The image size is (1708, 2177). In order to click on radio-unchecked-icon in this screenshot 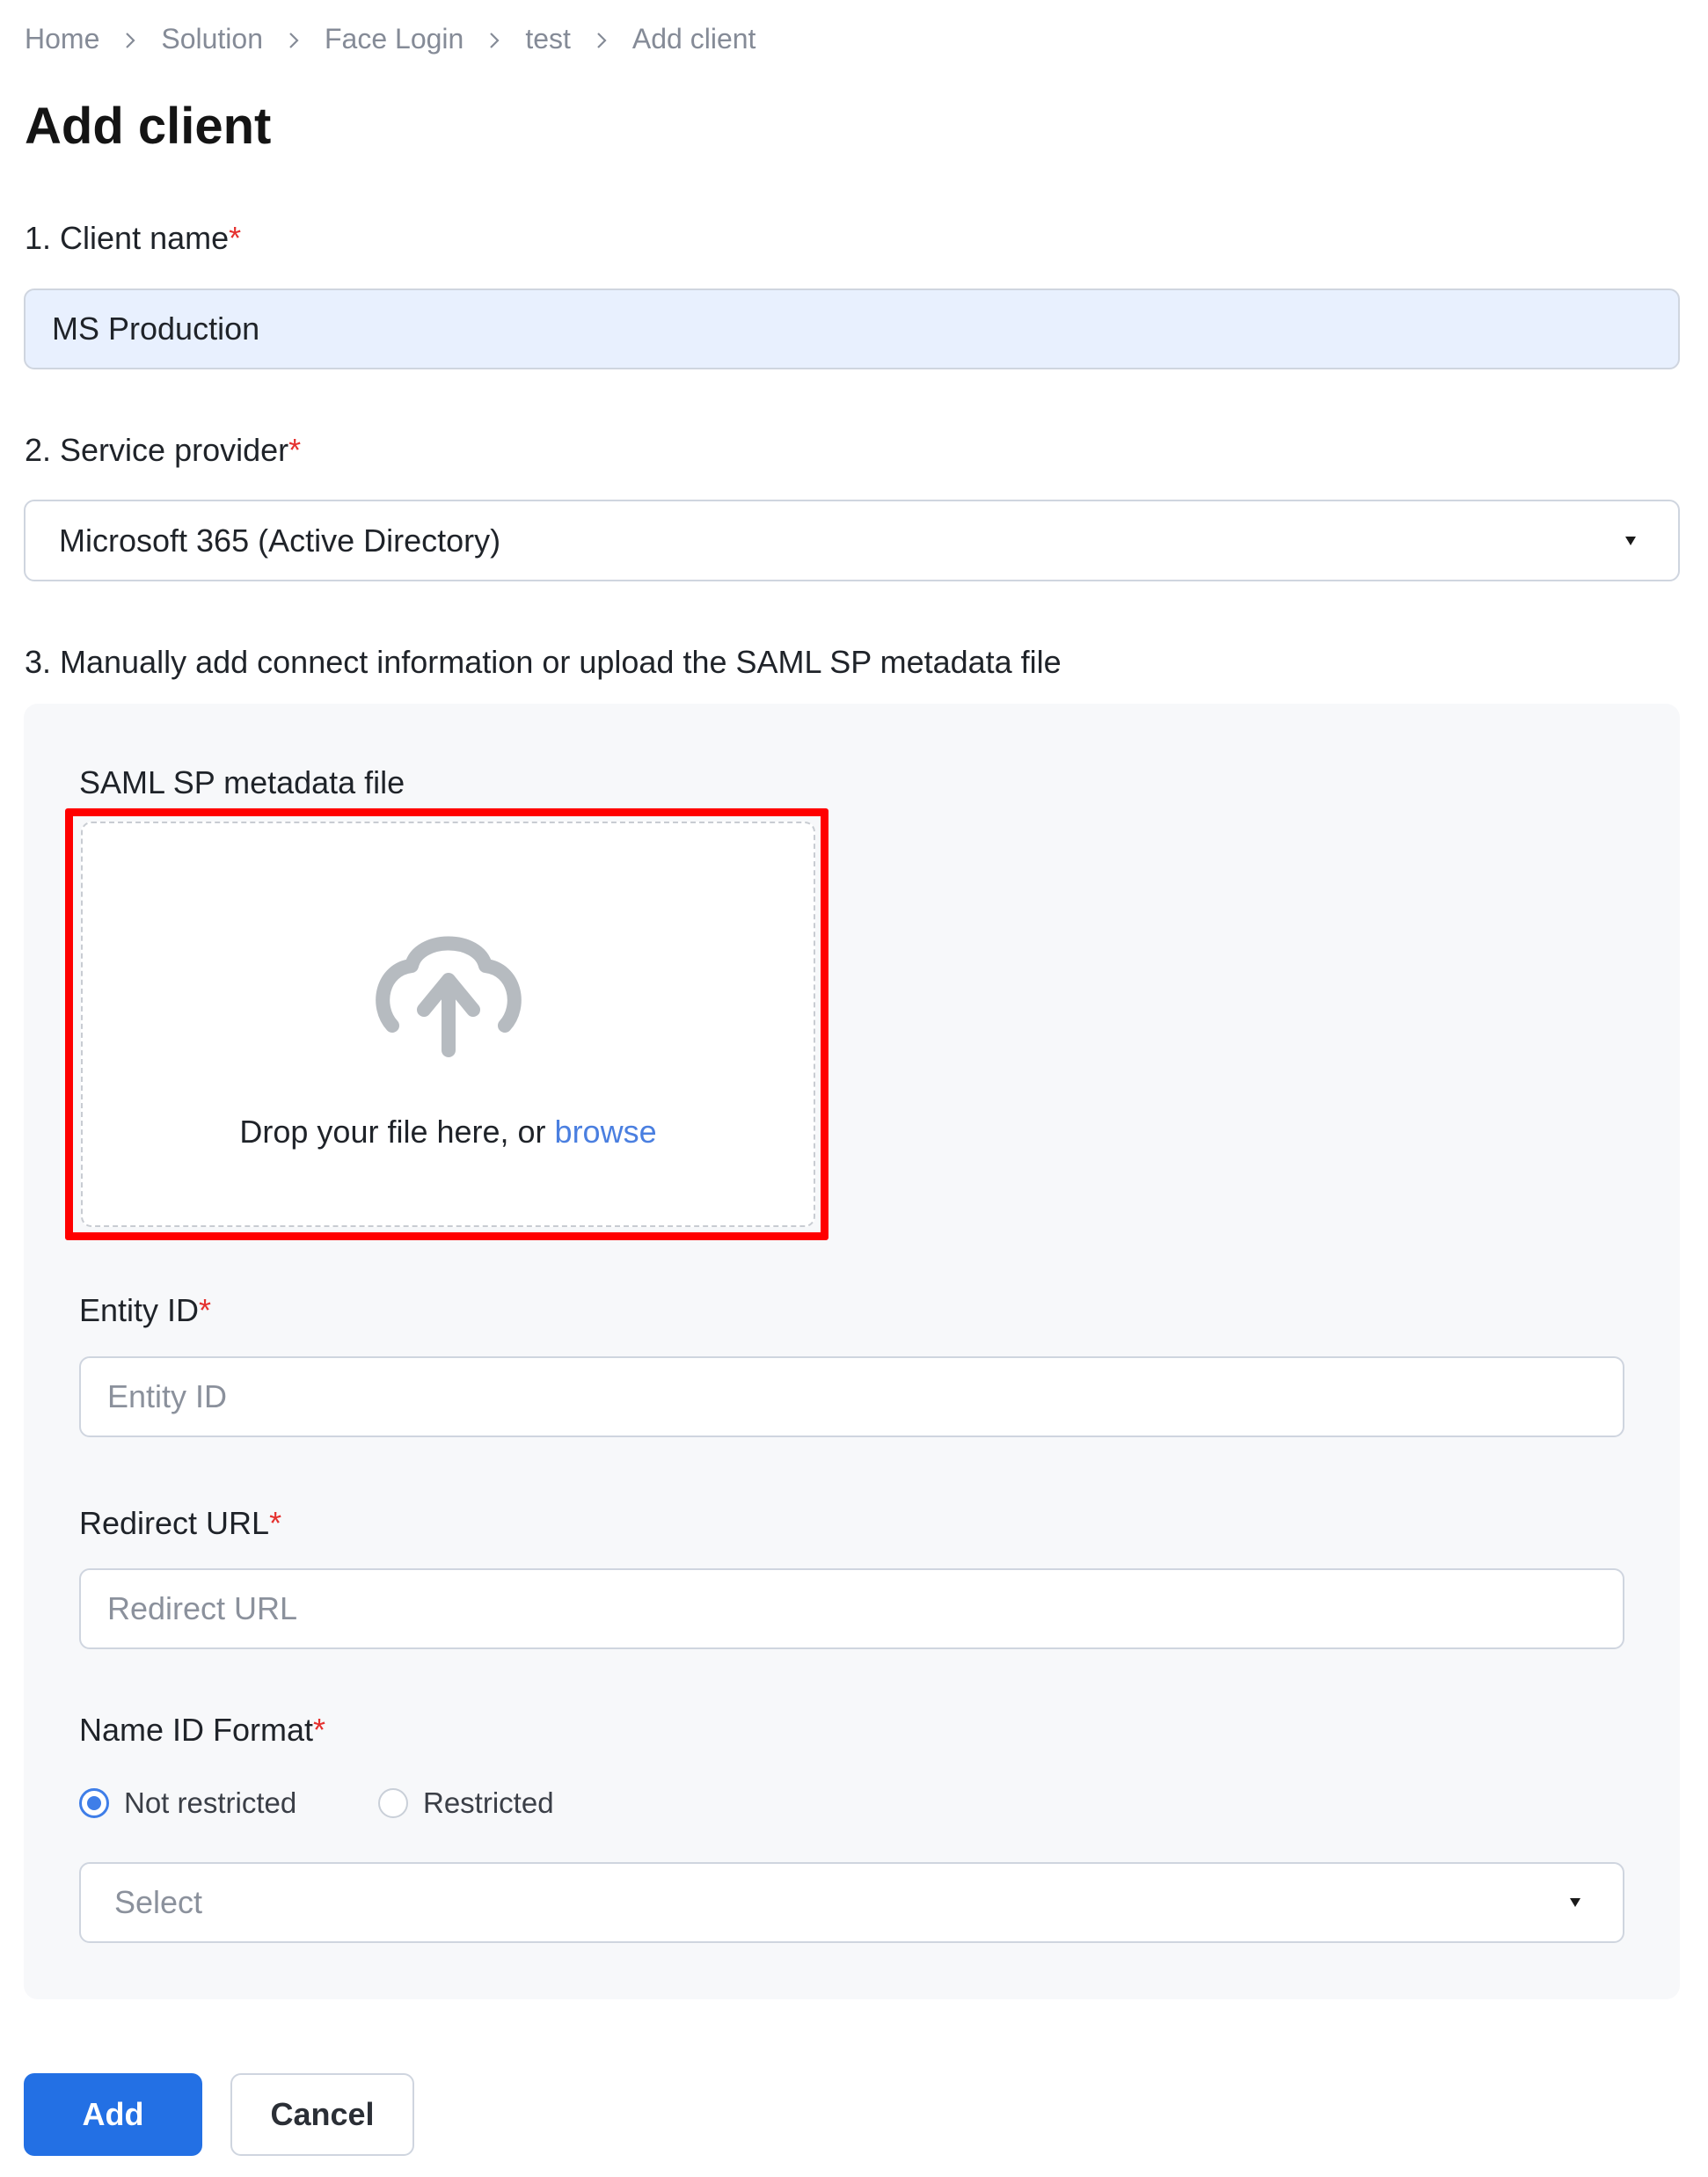, I will do `click(393, 1803)`.